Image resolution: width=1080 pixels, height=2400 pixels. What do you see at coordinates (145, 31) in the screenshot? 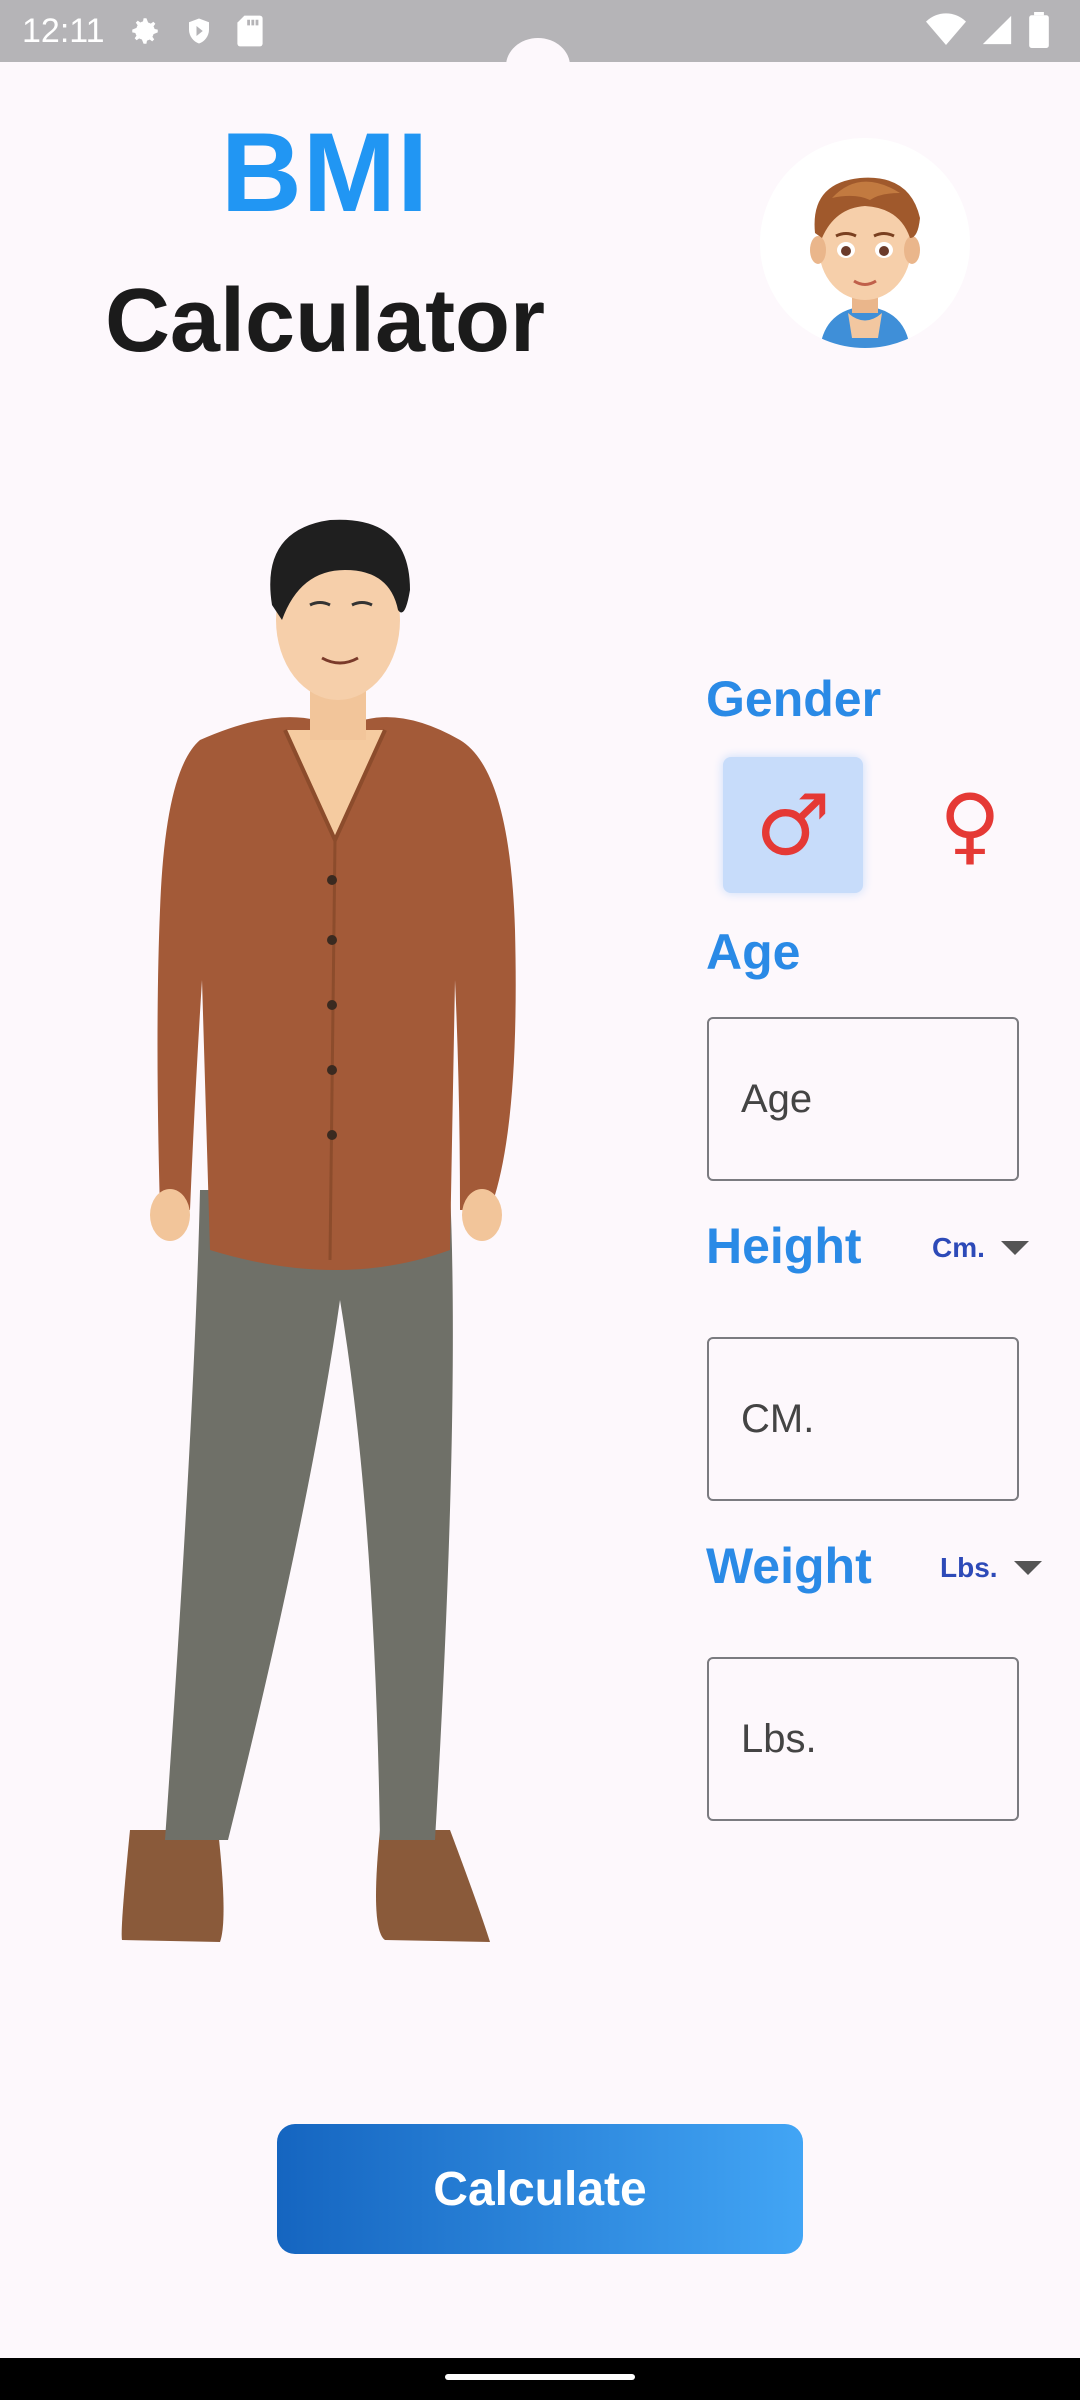
I see `gear-icon` at bounding box center [145, 31].